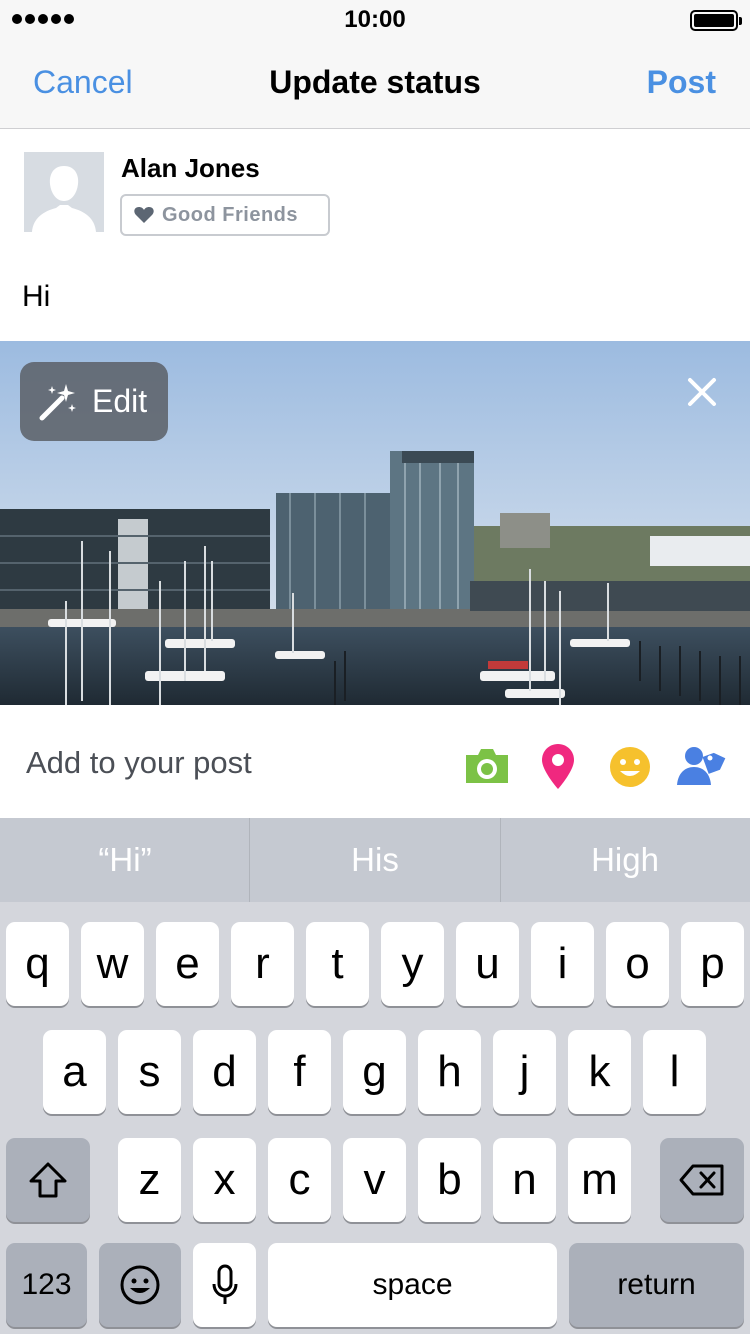 Image resolution: width=750 pixels, height=1334 pixels. I want to click on key-m: m, so click(599, 1180).